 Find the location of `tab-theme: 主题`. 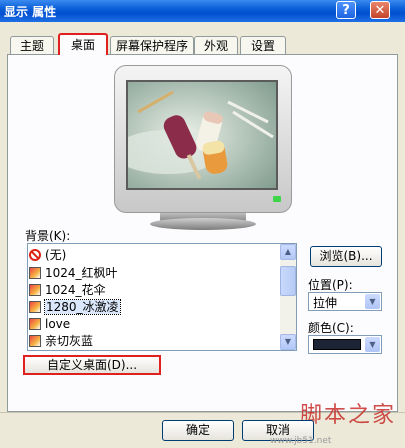

tab-theme: 主题 is located at coordinates (32, 45).